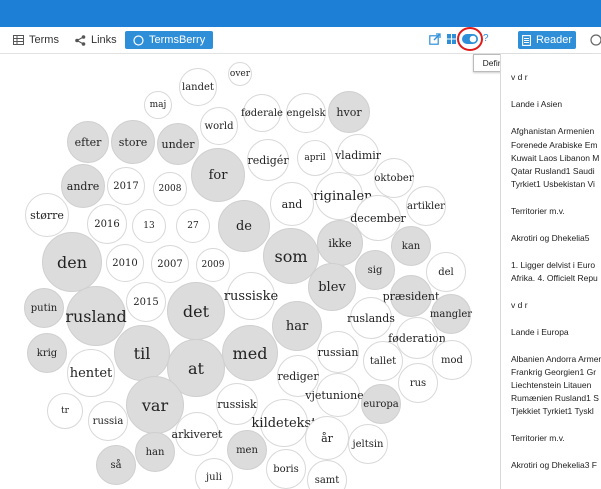  Describe the element at coordinates (18, 40) in the screenshot. I see `table-icon` at that location.